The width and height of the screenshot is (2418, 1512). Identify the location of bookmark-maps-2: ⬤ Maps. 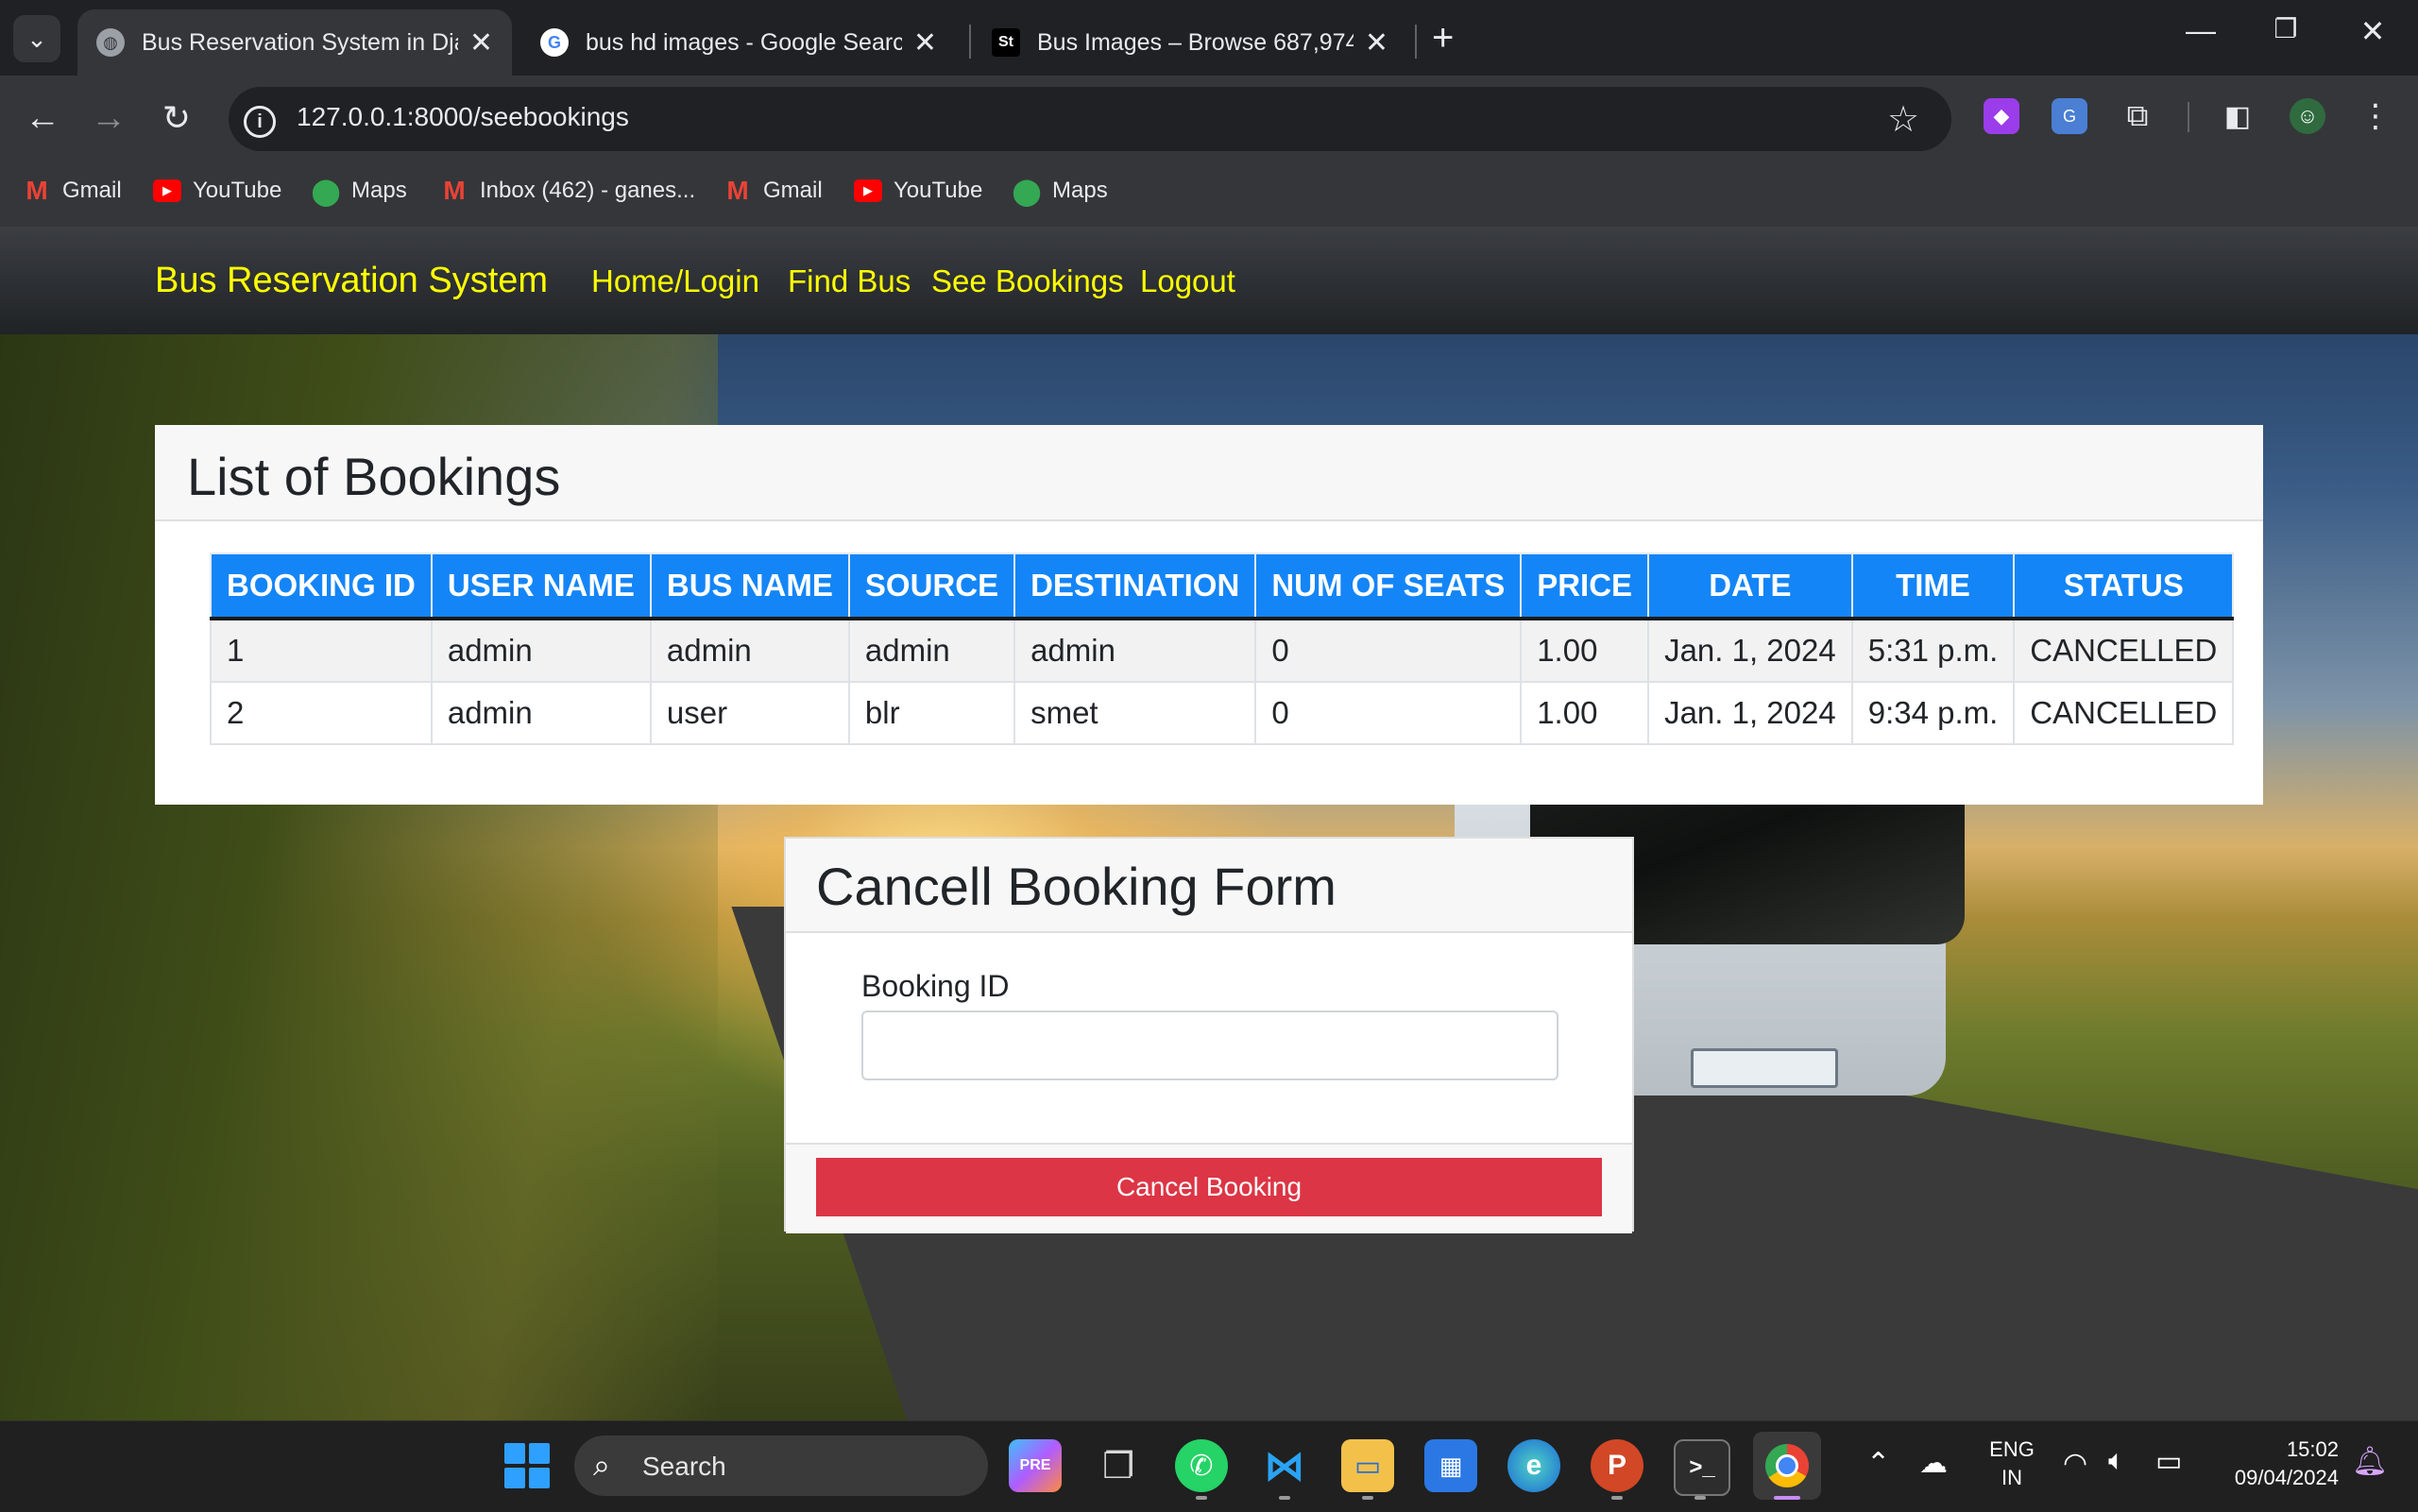
(1060, 191).